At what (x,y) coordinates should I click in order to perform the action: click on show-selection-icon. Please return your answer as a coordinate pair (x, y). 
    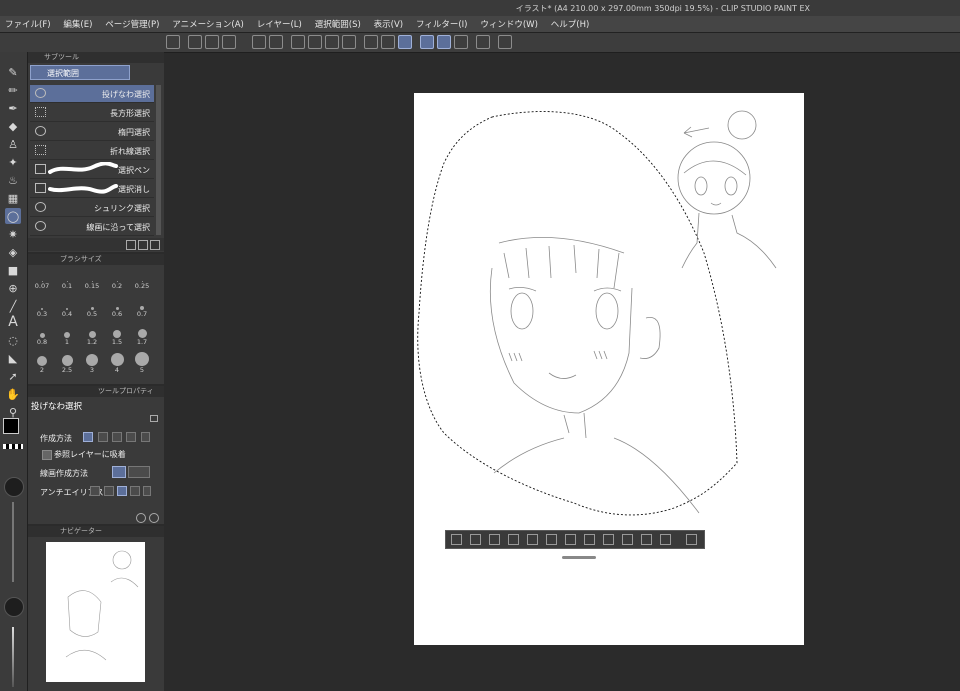
    Looking at the image, I should click on (405, 42).